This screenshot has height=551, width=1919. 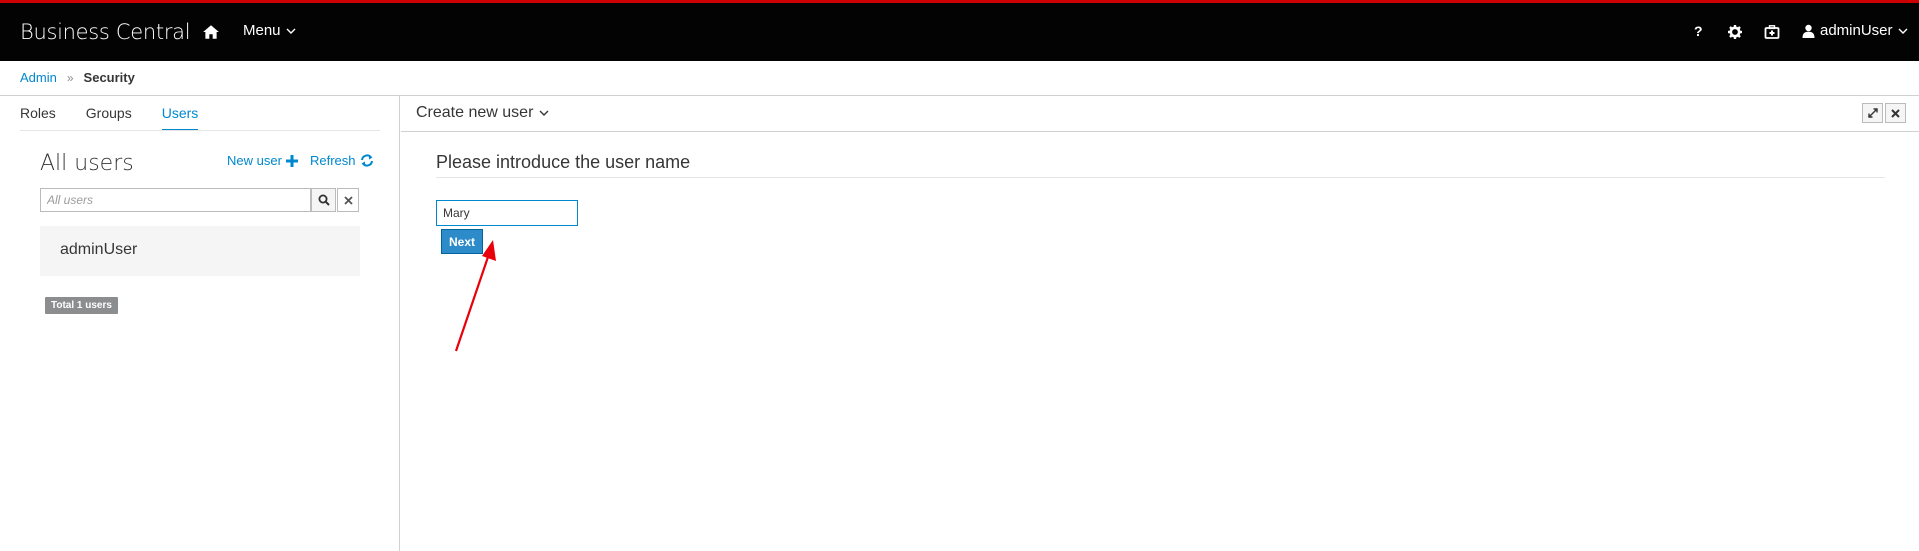 What do you see at coordinates (211, 32) in the screenshot?
I see `home-icon` at bounding box center [211, 32].